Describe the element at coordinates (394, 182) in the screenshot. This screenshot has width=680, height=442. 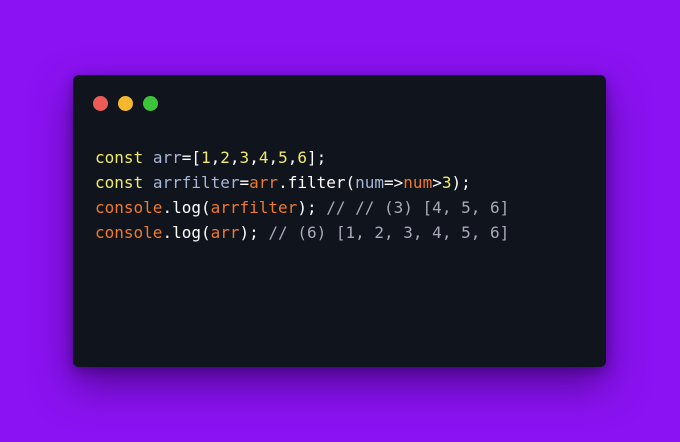
I see `code-token: =>` at that location.